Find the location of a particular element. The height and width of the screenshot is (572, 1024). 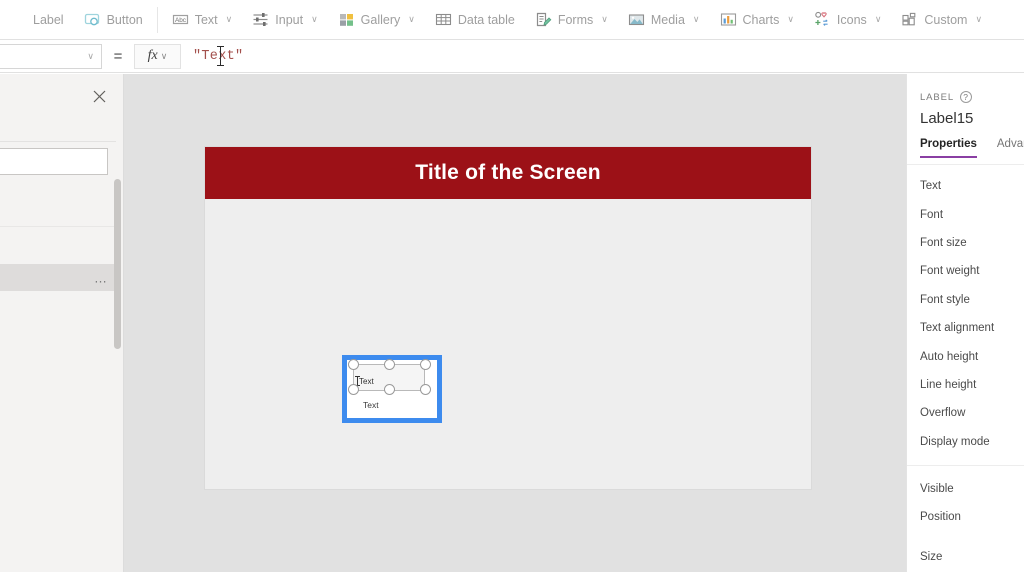

left-pane-scrollbar is located at coordinates (117, 264).